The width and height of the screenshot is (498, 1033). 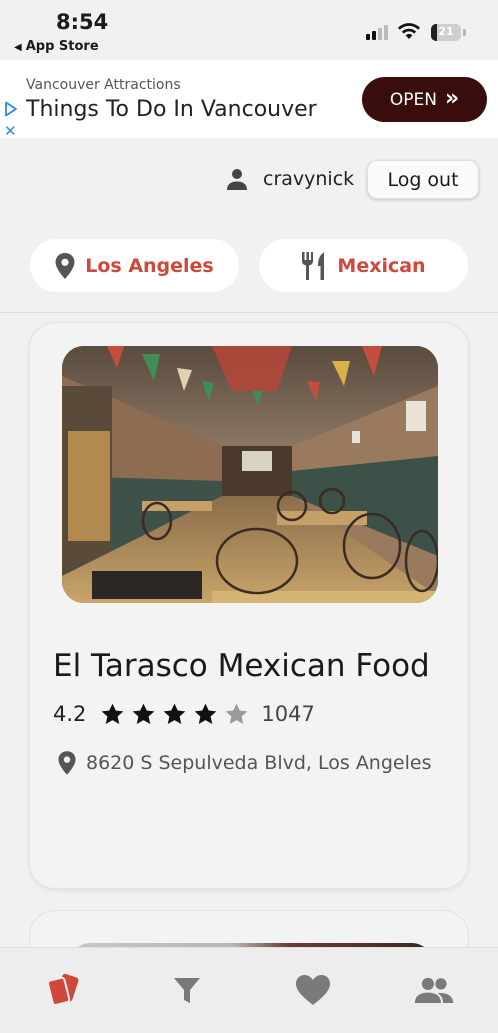 I want to click on rating-row: 4.2 1047, so click(x=184, y=714).